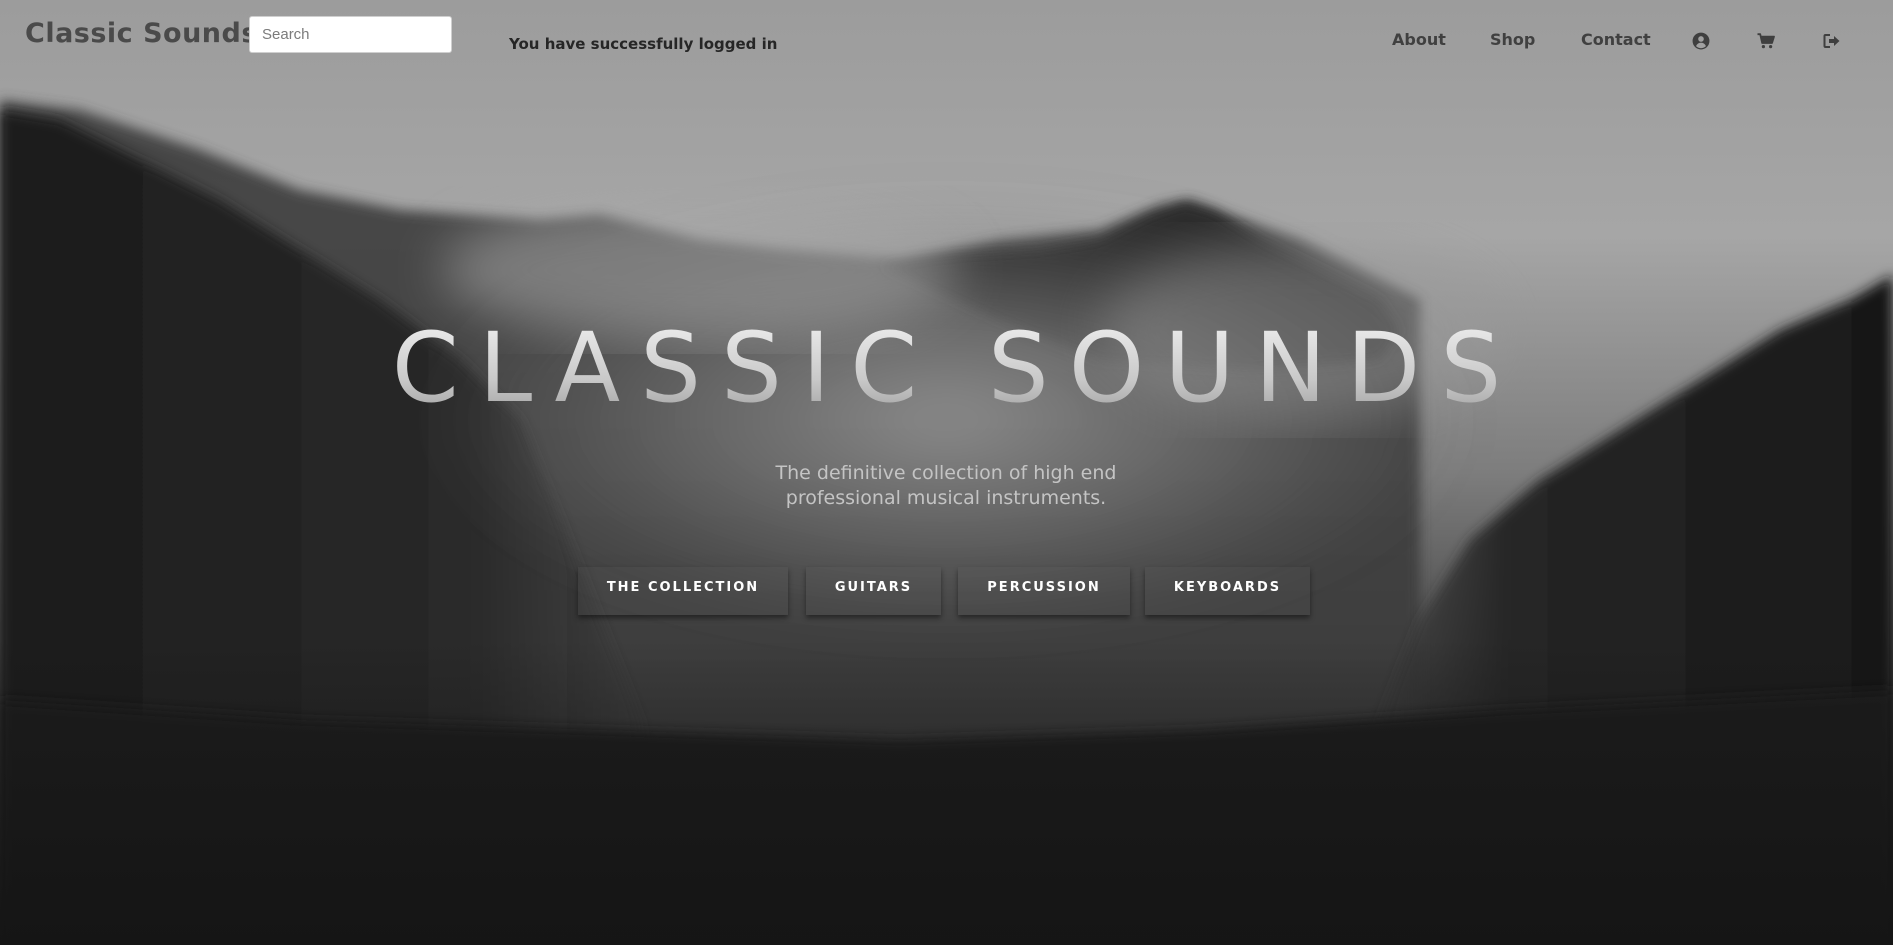 This screenshot has height=945, width=1893. What do you see at coordinates (873, 591) in the screenshot?
I see `guitars-button: GUITARS` at bounding box center [873, 591].